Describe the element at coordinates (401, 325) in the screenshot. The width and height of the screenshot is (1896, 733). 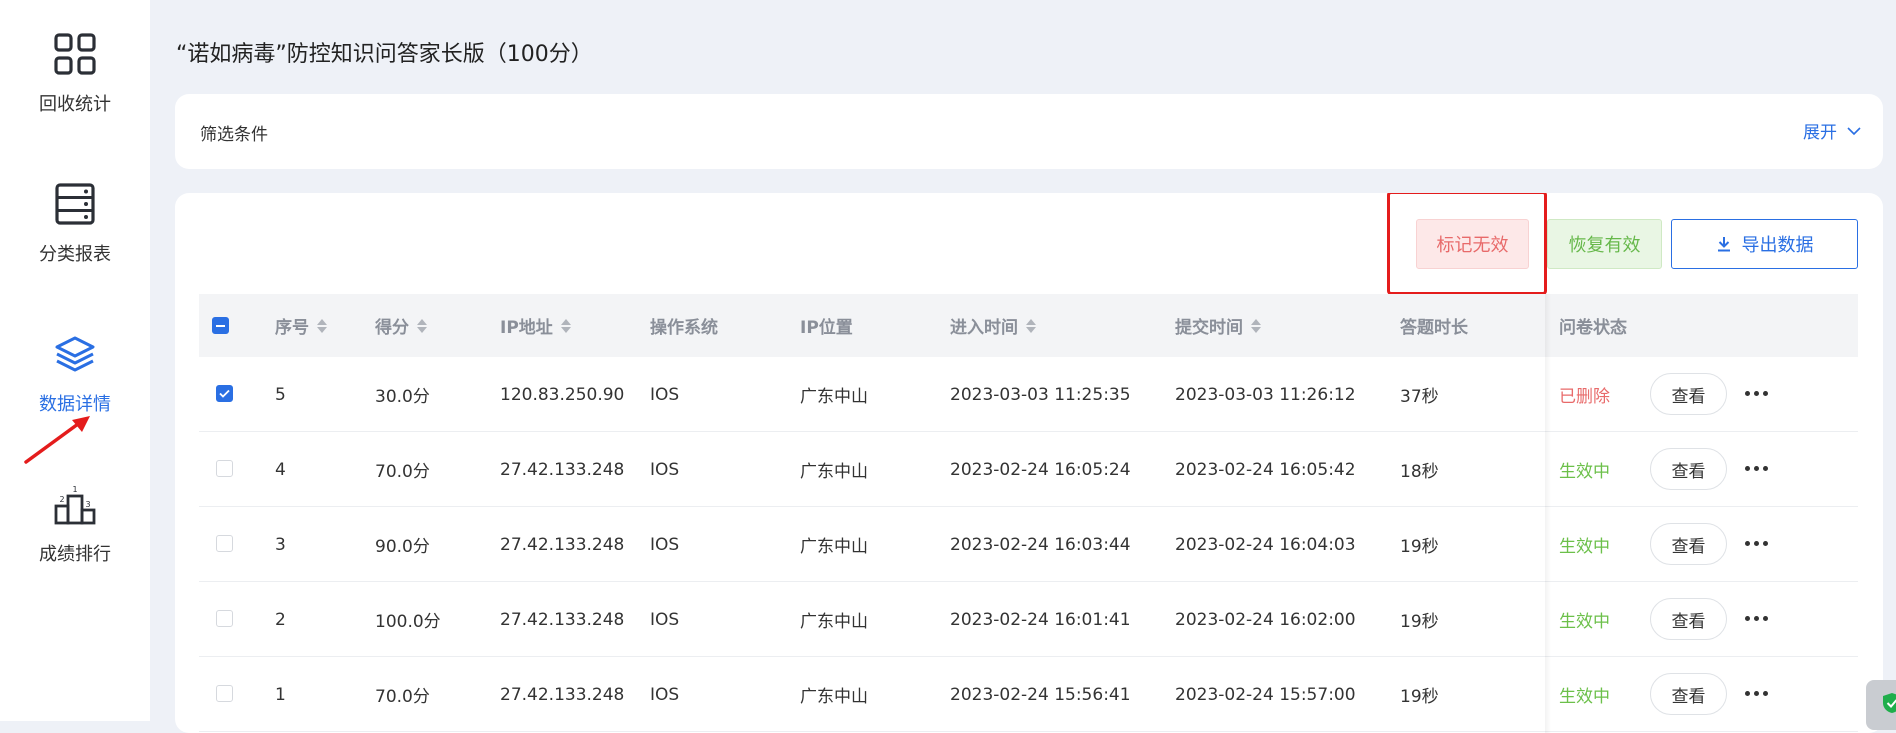
I see `column-header-score: 得分` at that location.